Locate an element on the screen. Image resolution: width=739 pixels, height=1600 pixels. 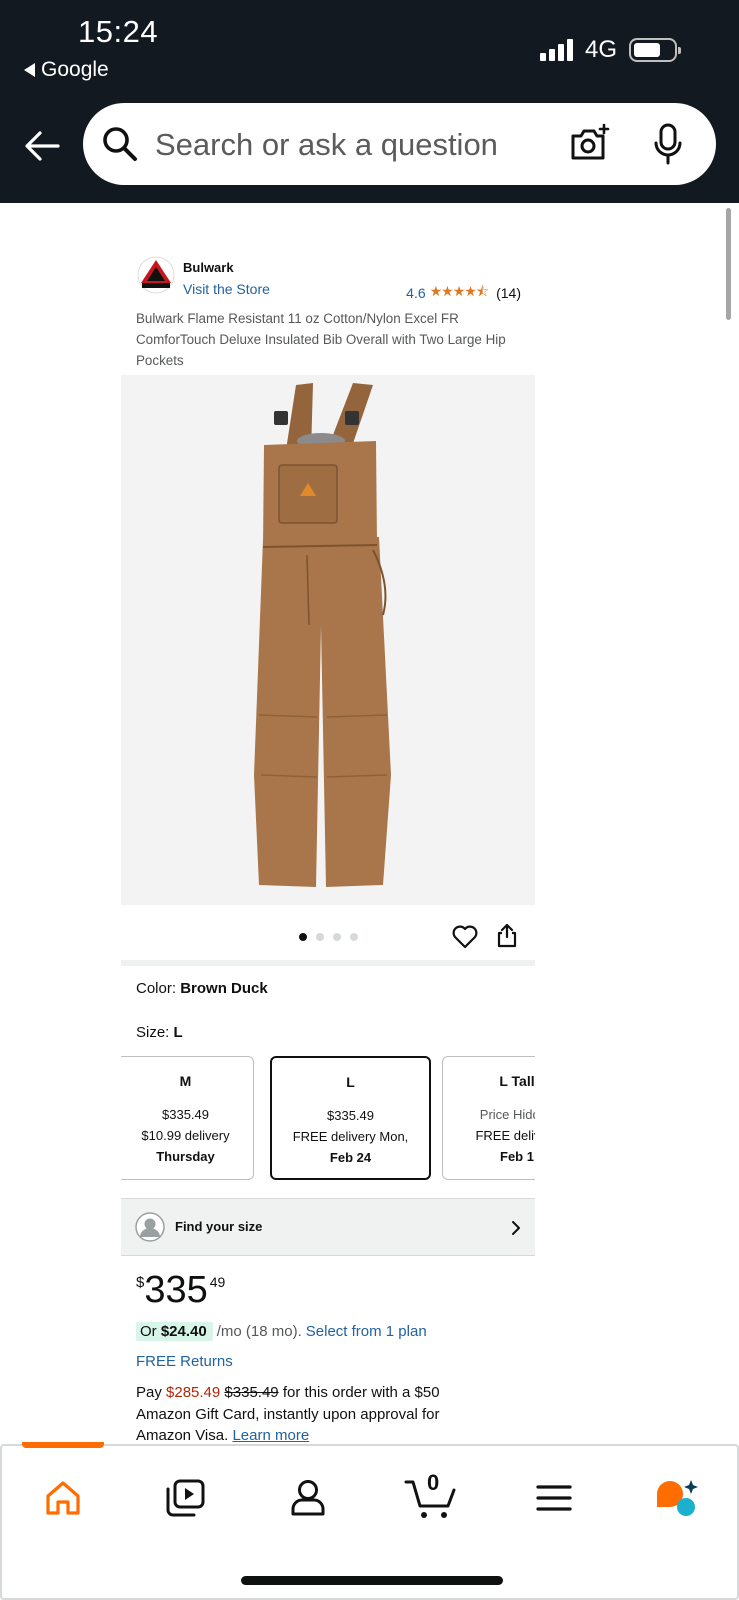
star-rating-icon: ★★★★⯪ is located at coordinates (459, 291).